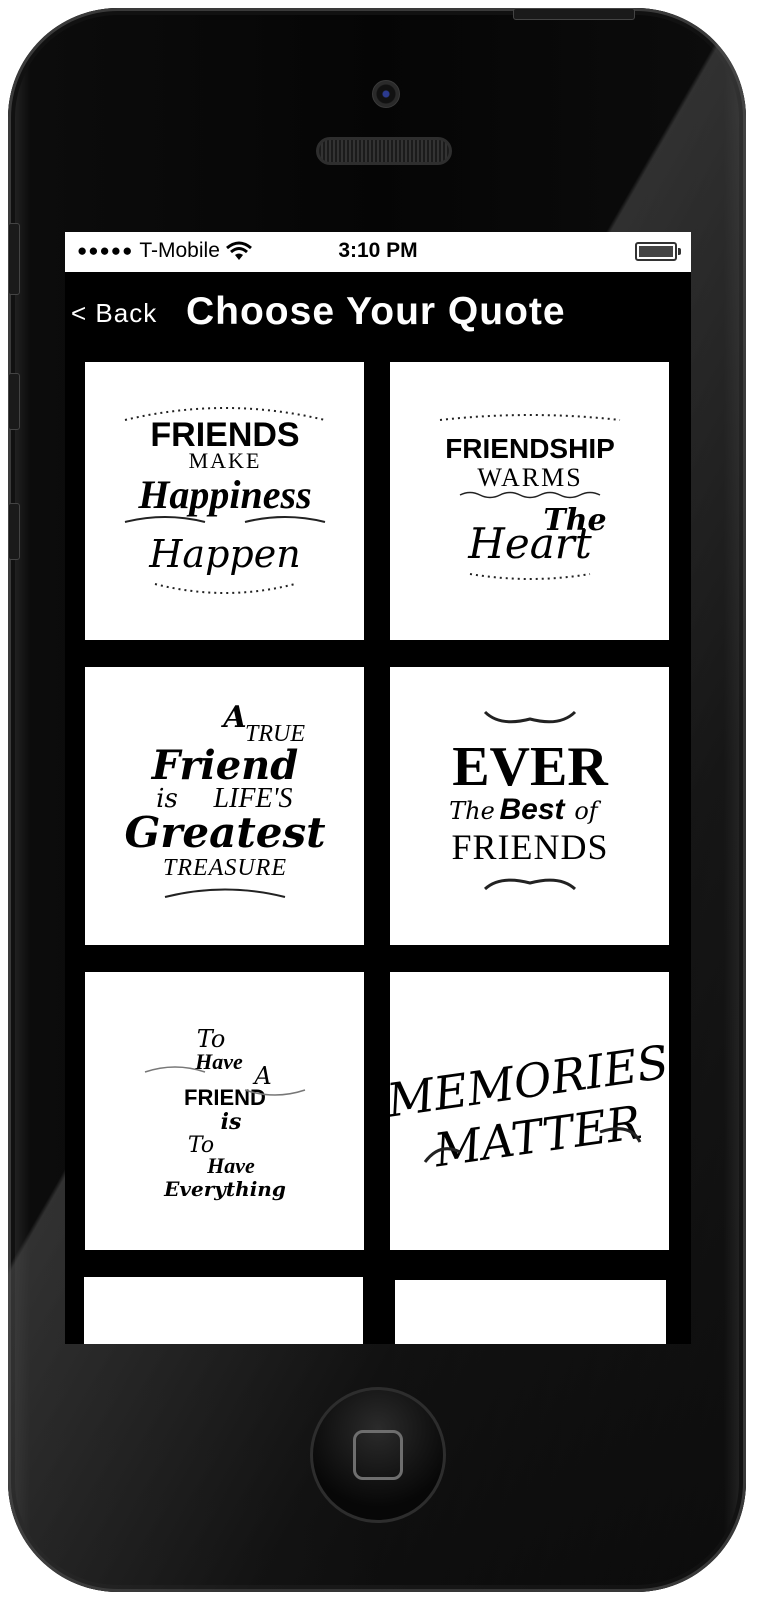 The width and height of the screenshot is (763, 1602). Describe the element at coordinates (114, 313) in the screenshot. I see `back-button: < Back` at that location.